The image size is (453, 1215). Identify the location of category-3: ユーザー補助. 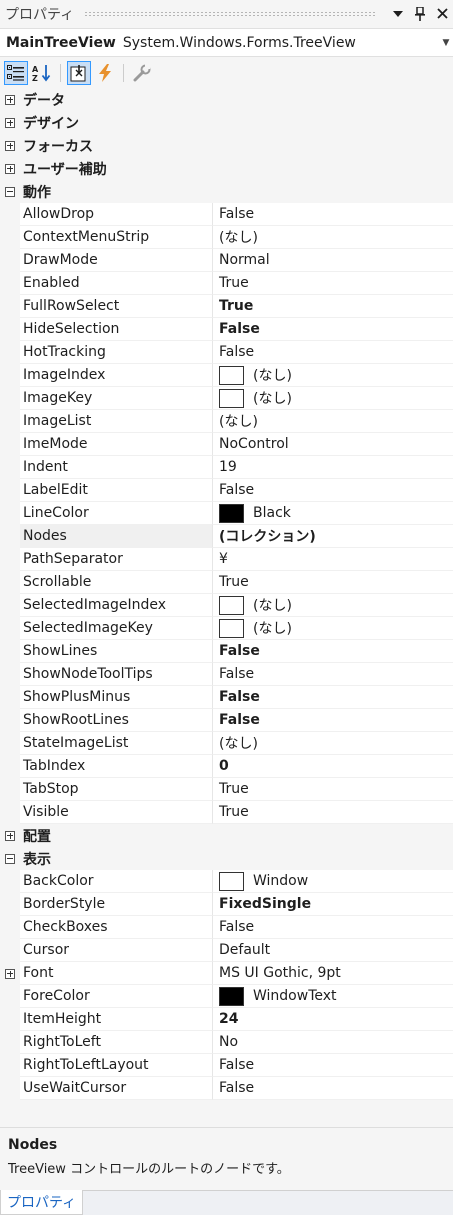
(226, 168).